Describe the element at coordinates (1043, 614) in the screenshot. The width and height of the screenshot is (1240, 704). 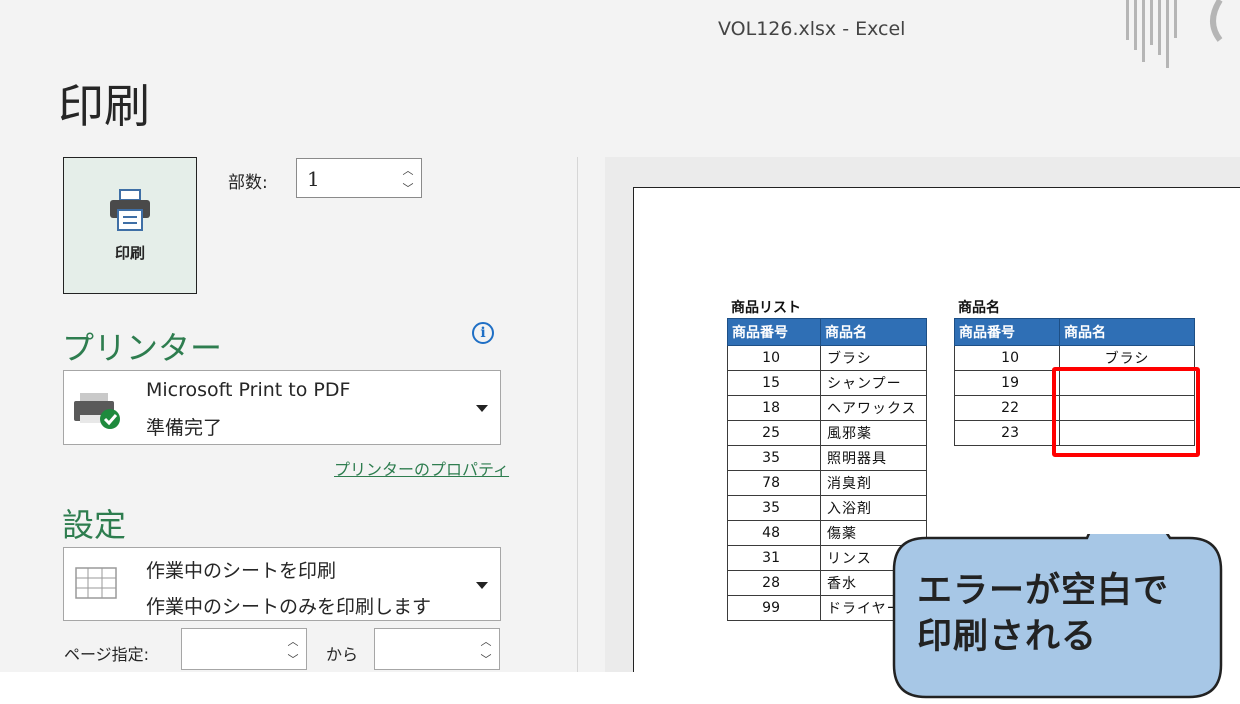
I see `callout-text: エラーが空白で 印刷される` at that location.